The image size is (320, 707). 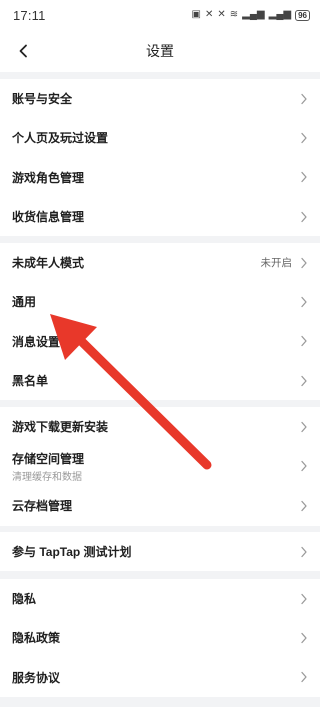 I want to click on row-label: 参与 TapTap 测试计划, so click(x=72, y=552).